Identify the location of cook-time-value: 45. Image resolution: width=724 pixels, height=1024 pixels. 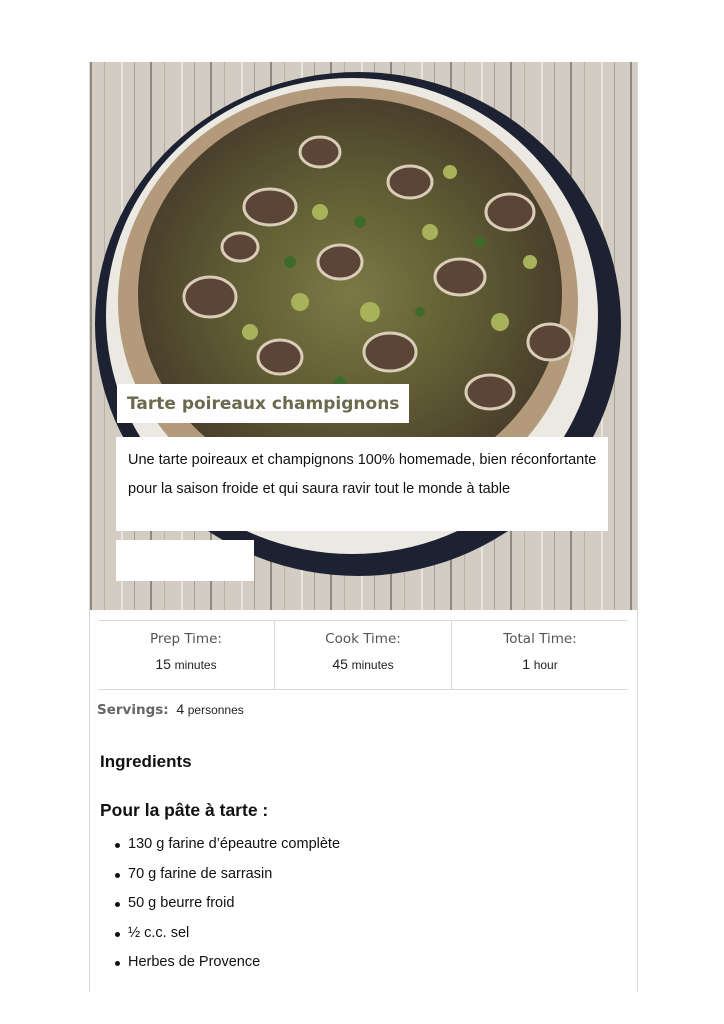
(340, 664).